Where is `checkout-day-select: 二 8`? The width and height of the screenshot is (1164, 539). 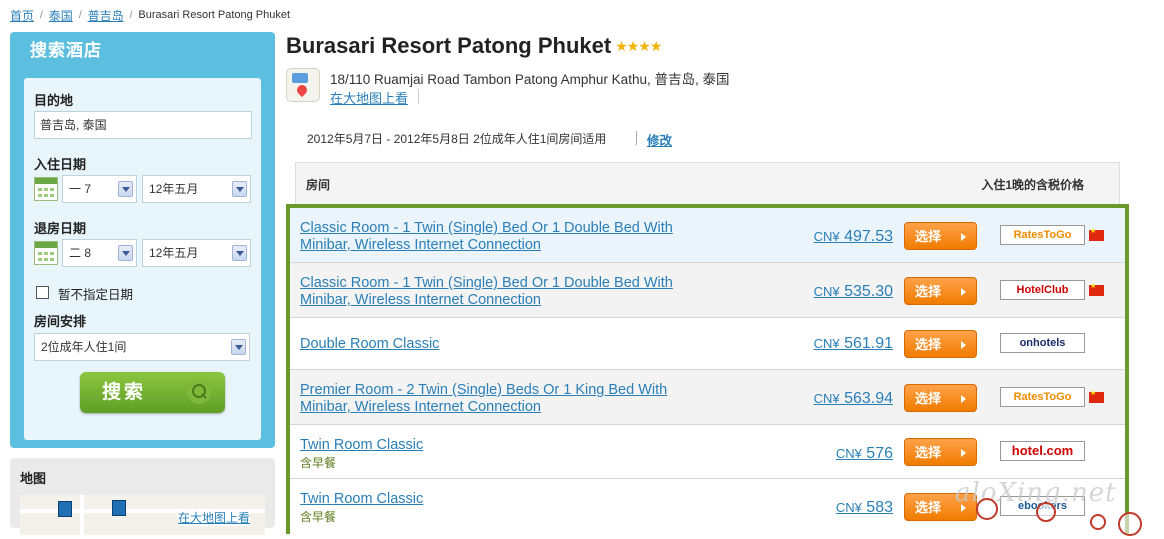 checkout-day-select: 二 8 is located at coordinates (99, 253).